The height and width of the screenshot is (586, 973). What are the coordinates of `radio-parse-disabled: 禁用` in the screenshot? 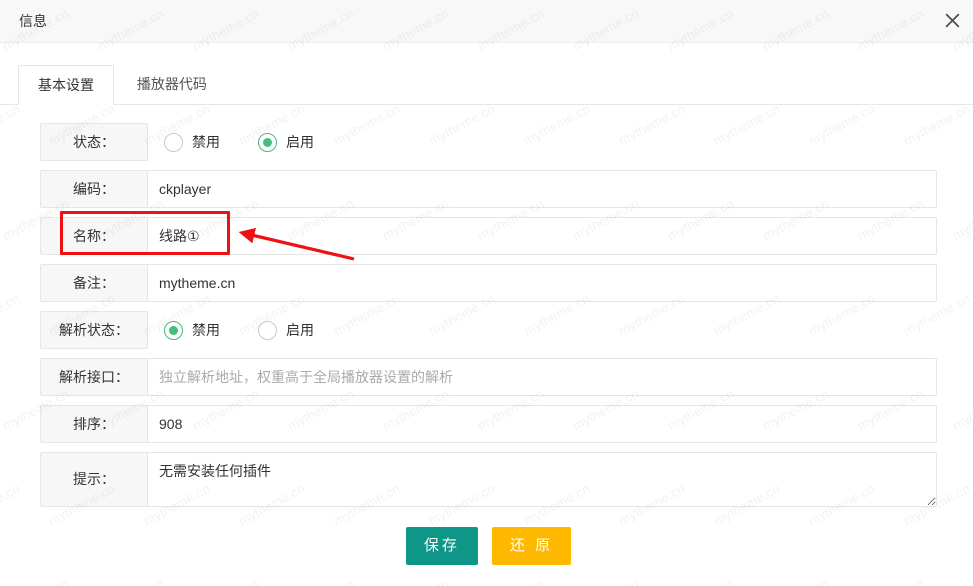 It's located at (192, 330).